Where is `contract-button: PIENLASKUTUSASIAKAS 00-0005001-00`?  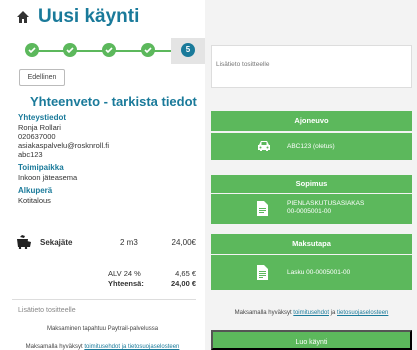
contract-button: PIENLASKUTUSASIAKAS 00-0005001-00 is located at coordinates (311, 209).